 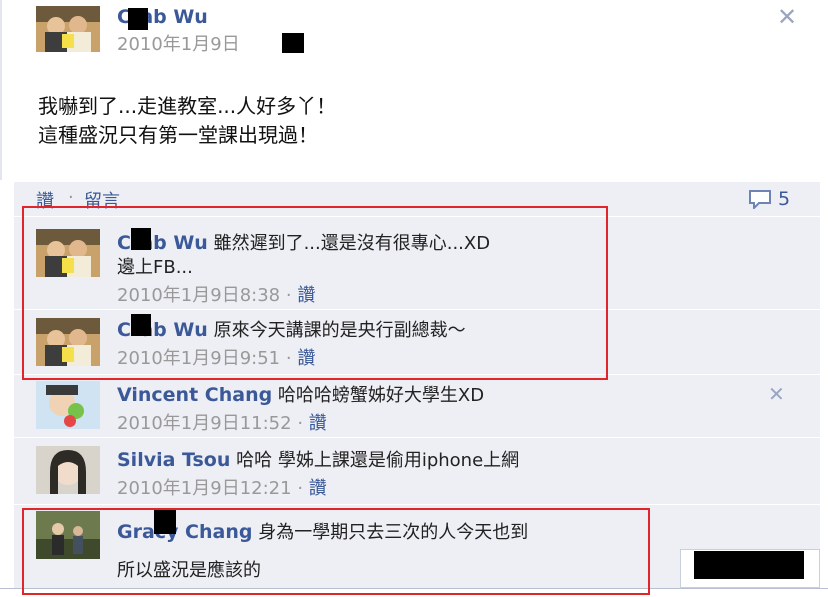 What do you see at coordinates (204, 423) in the screenshot?
I see `comment-time: 2010年1月9日11:52` at bounding box center [204, 423].